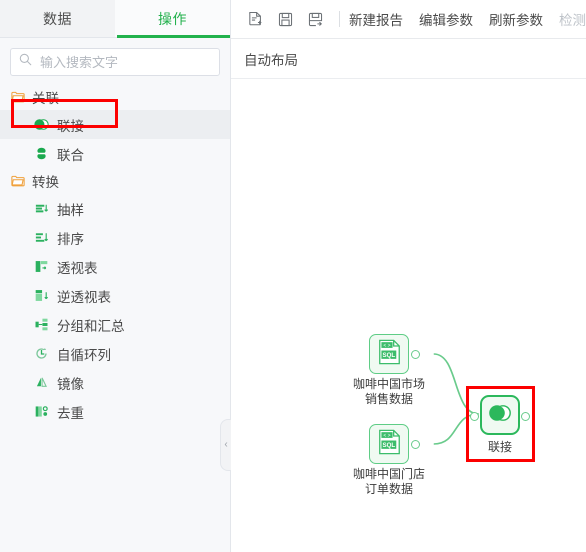 Image resolution: width=586 pixels, height=552 pixels. I want to click on sidebar-item-mirror: 镜像, so click(115, 382).